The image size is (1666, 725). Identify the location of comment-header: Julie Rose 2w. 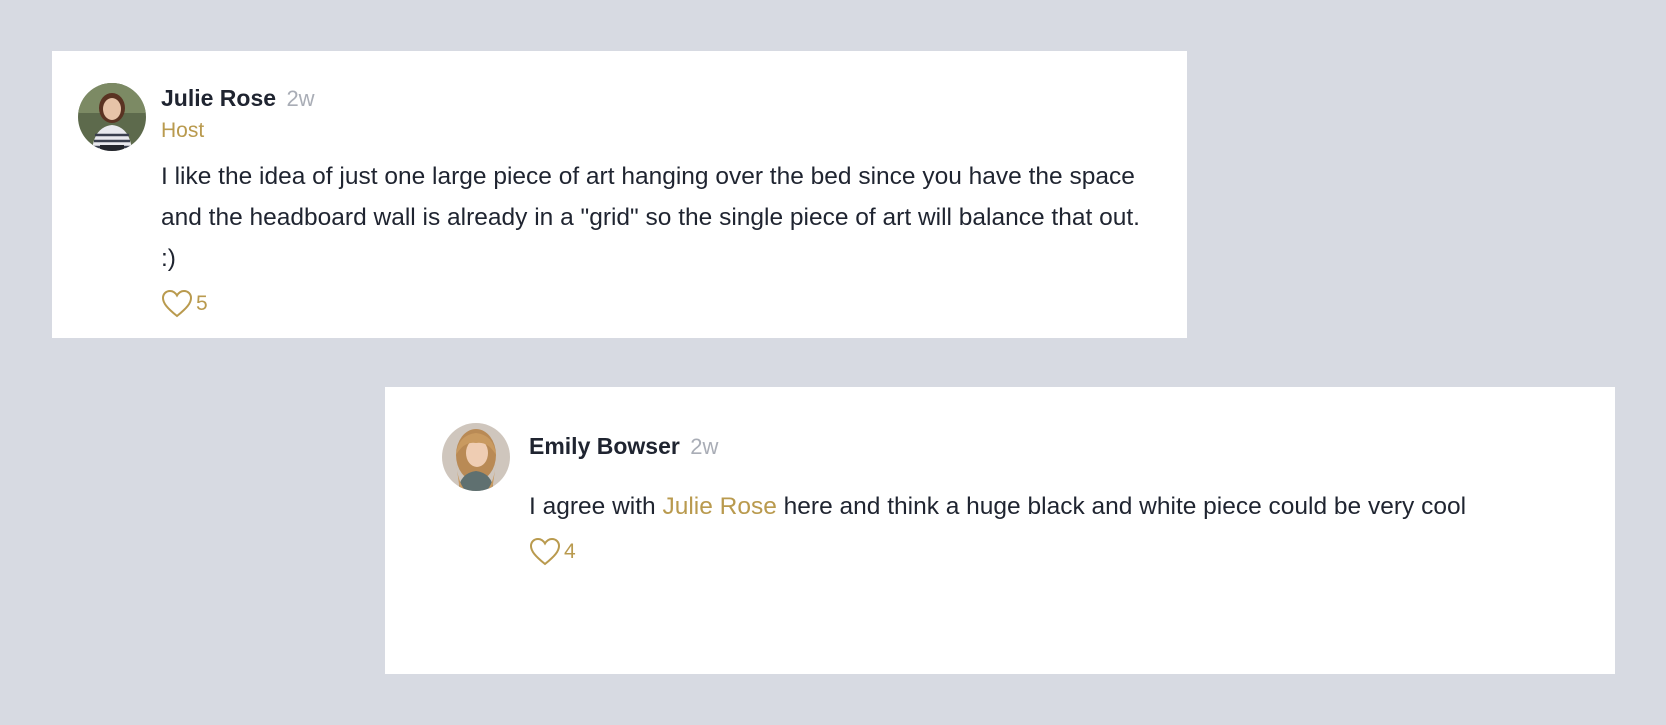
(656, 98).